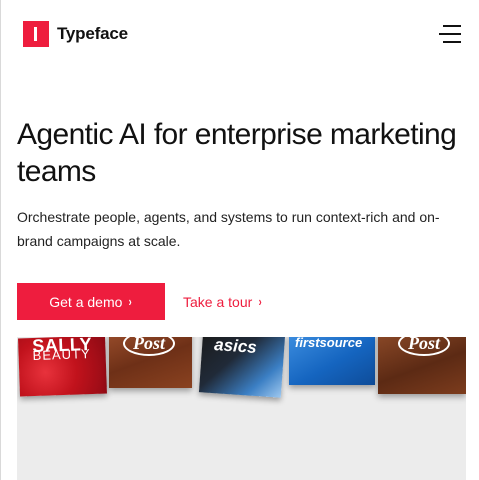 The width and height of the screenshot is (479, 480). Describe the element at coordinates (235, 347) in the screenshot. I see `asics-logo: asics` at that location.